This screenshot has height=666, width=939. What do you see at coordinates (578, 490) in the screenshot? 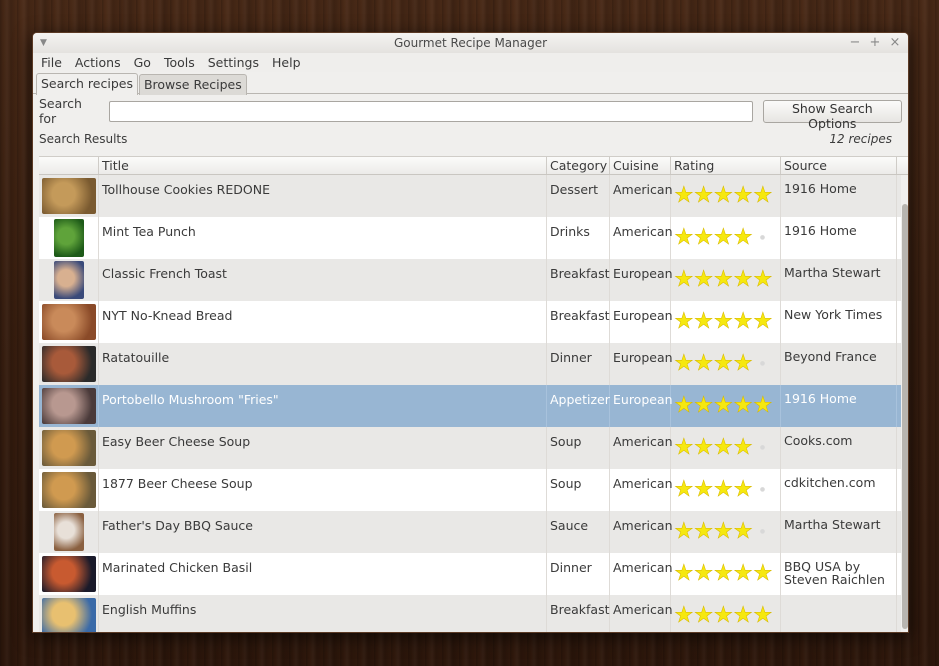
I see `recipe-category: Soup` at bounding box center [578, 490].